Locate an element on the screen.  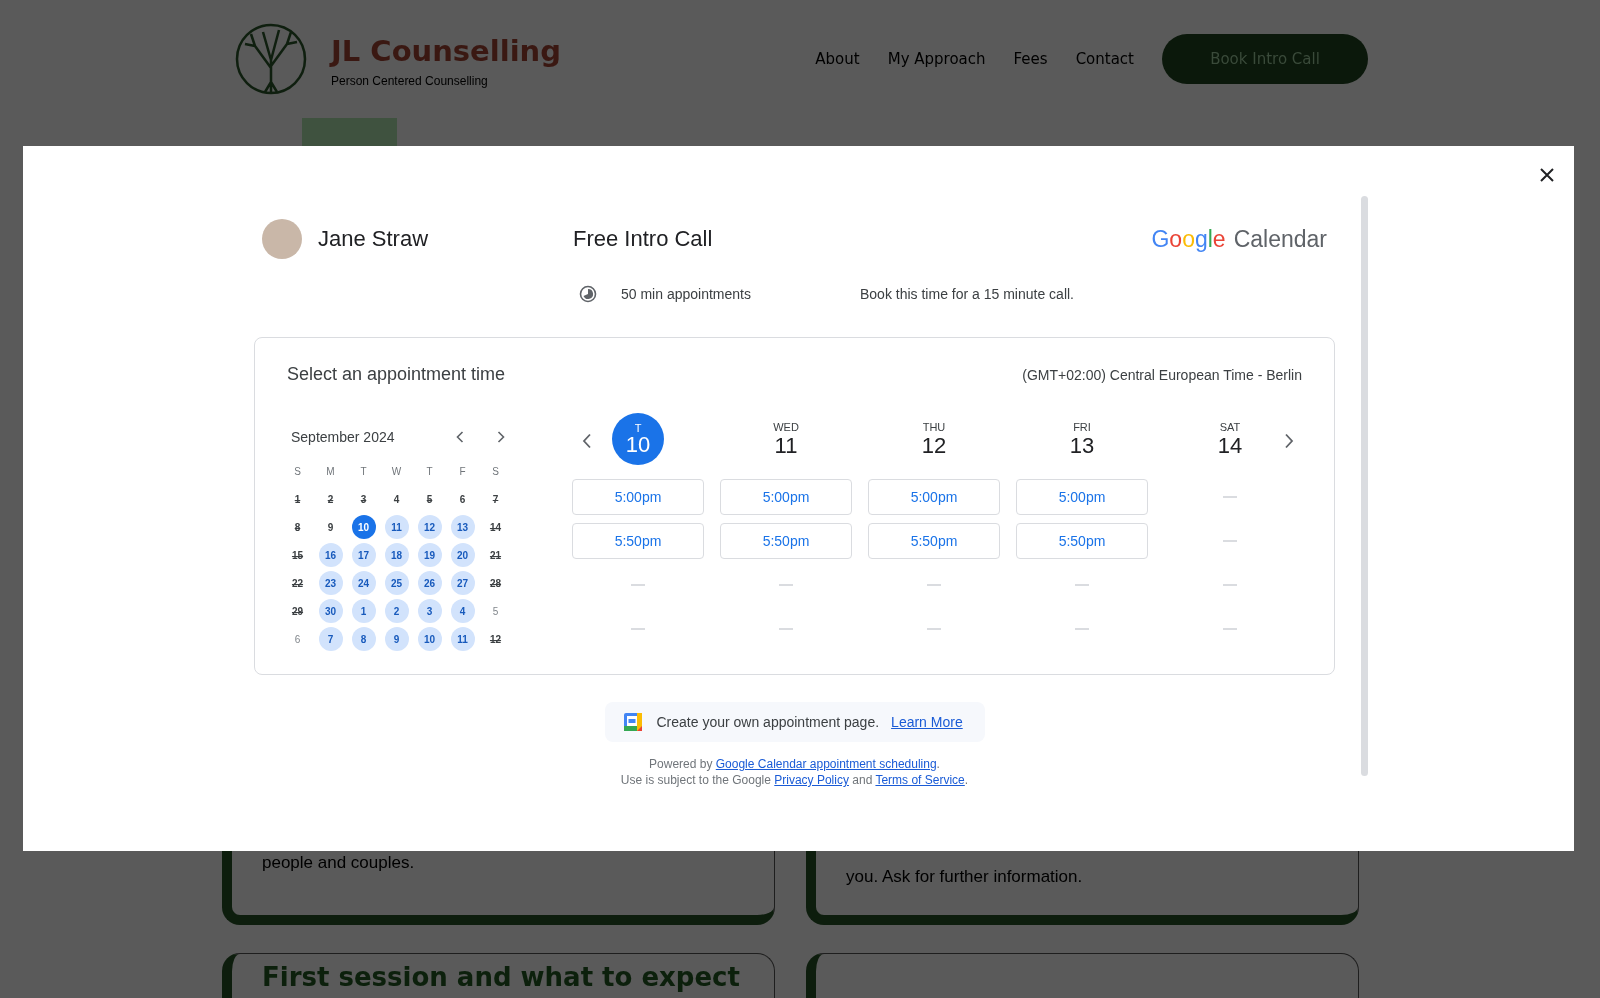
calendar-day: 17 is located at coordinates (363, 555).